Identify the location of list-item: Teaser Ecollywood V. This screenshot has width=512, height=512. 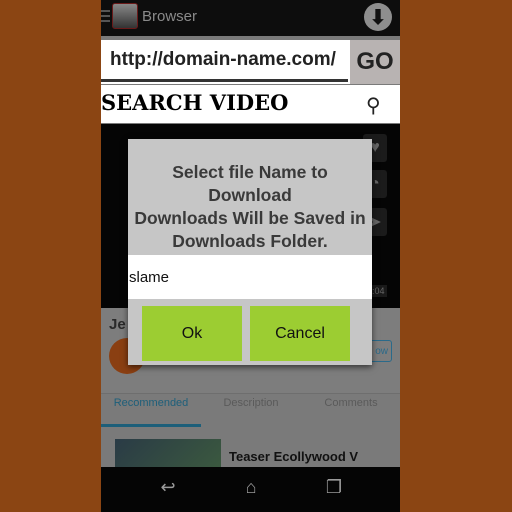
(250, 453).